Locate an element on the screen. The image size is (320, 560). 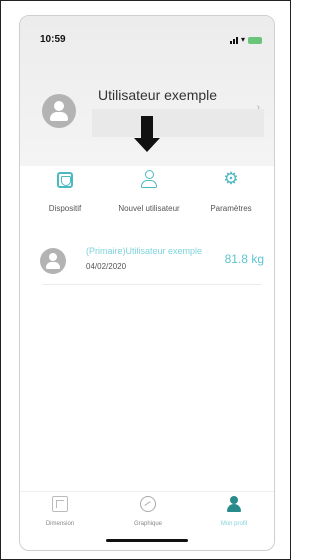
measurement-date: 04/02/2020 is located at coordinates (106, 266).